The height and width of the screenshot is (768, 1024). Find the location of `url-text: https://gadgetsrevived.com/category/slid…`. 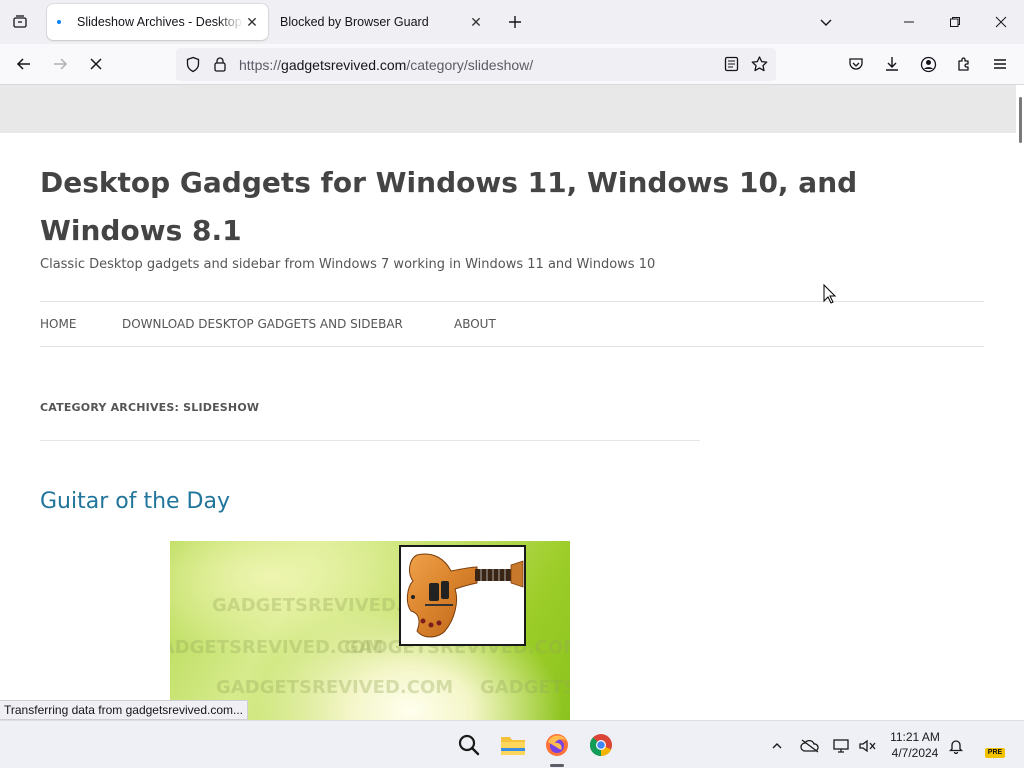

url-text: https://gadgetsrevived.com/category/slid… is located at coordinates (386, 65).